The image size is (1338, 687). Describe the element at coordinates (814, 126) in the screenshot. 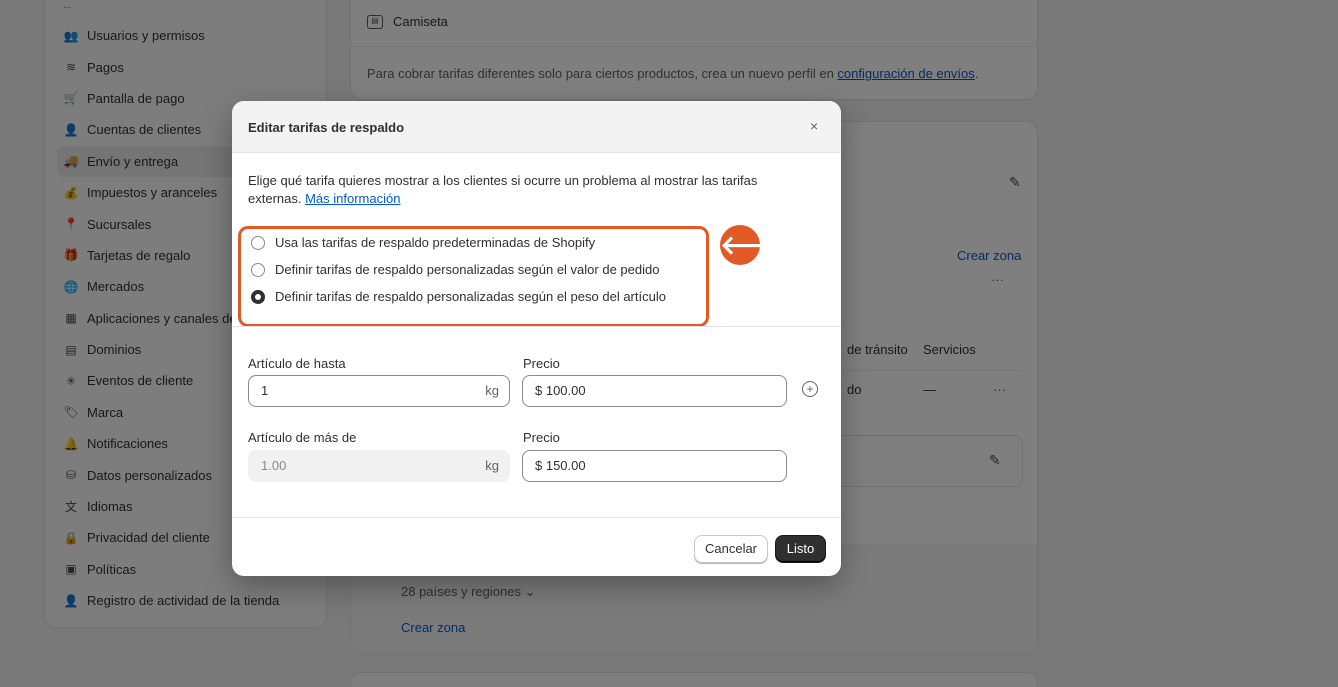

I see `close-icon: ×` at that location.